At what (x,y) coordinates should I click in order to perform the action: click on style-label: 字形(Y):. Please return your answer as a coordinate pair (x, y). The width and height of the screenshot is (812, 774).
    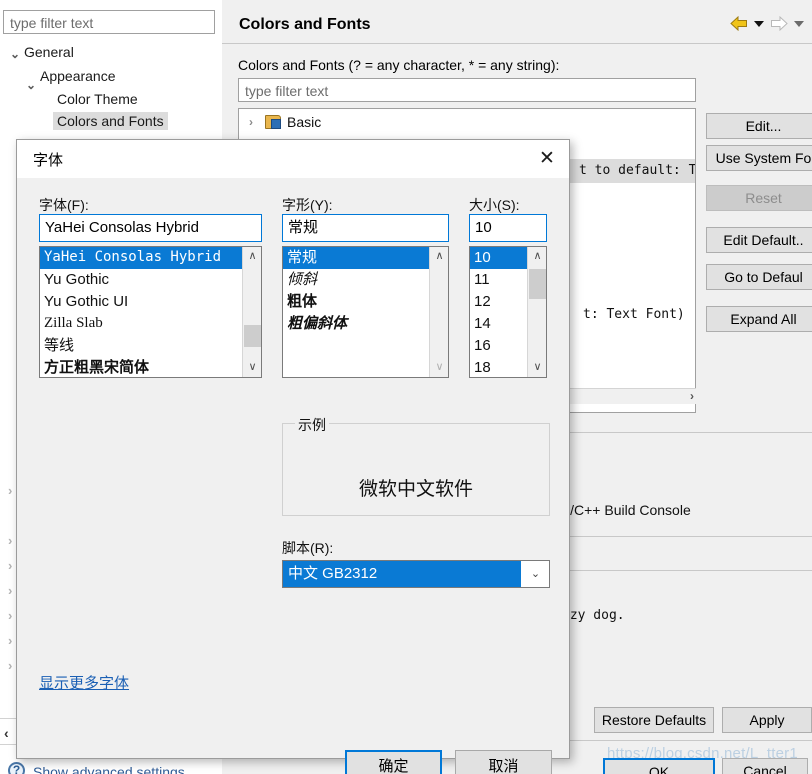
    Looking at the image, I should click on (307, 205).